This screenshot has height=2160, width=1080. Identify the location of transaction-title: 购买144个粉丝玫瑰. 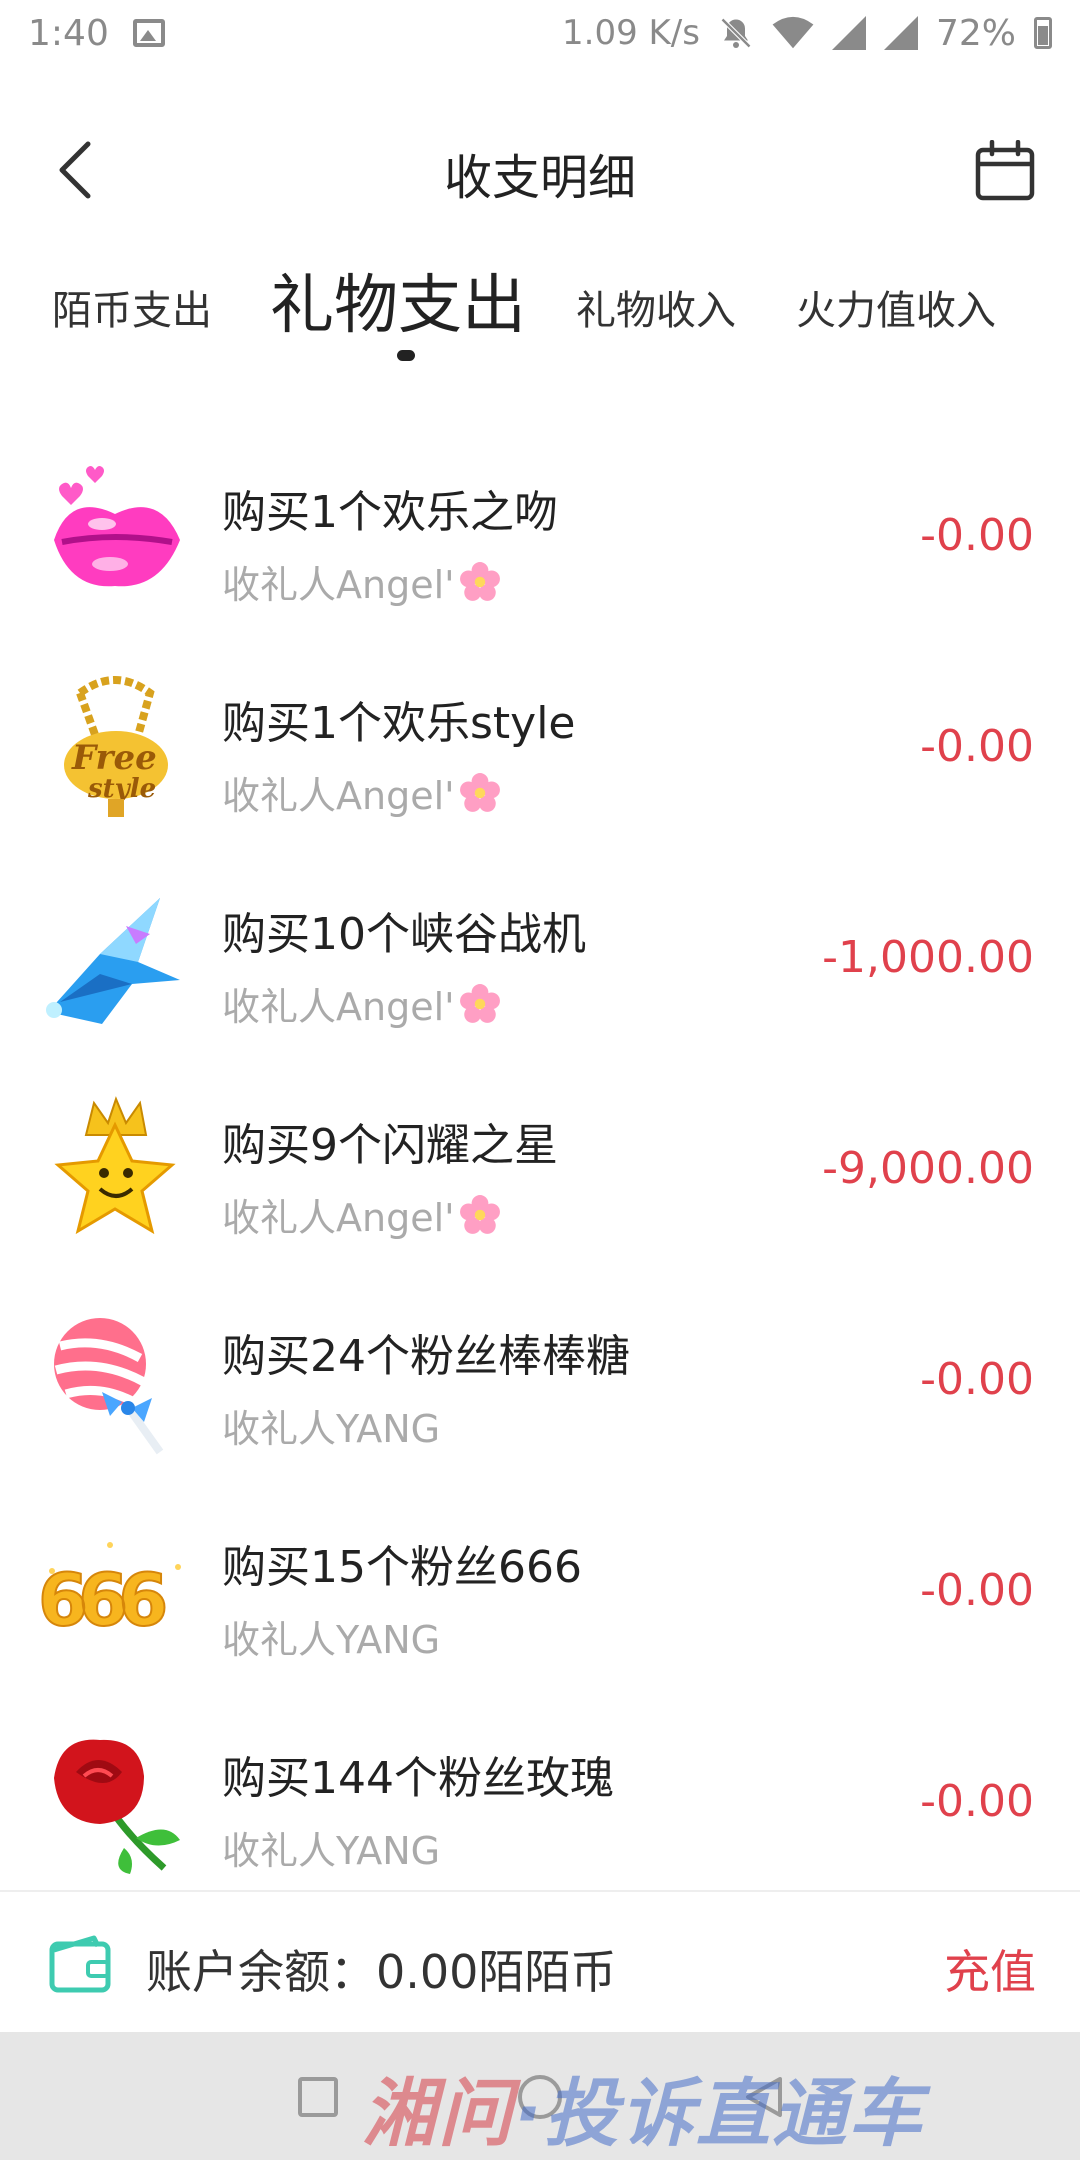
(418, 1778).